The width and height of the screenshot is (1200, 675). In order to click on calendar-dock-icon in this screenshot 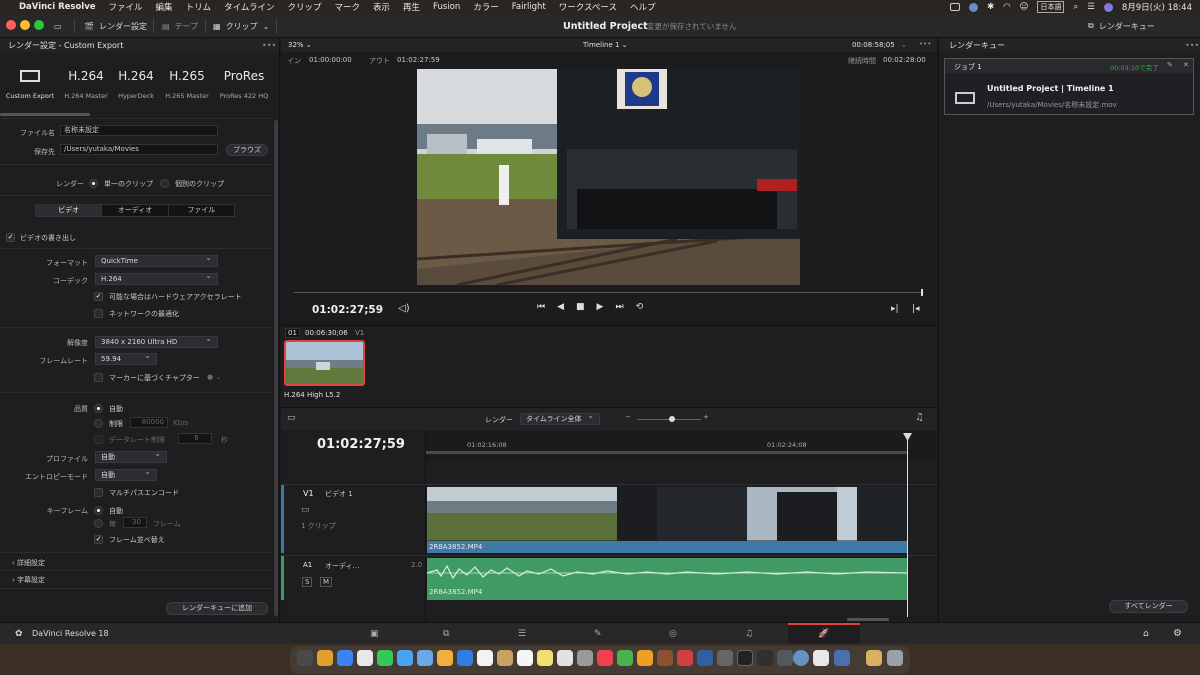, I will do `click(485, 658)`.